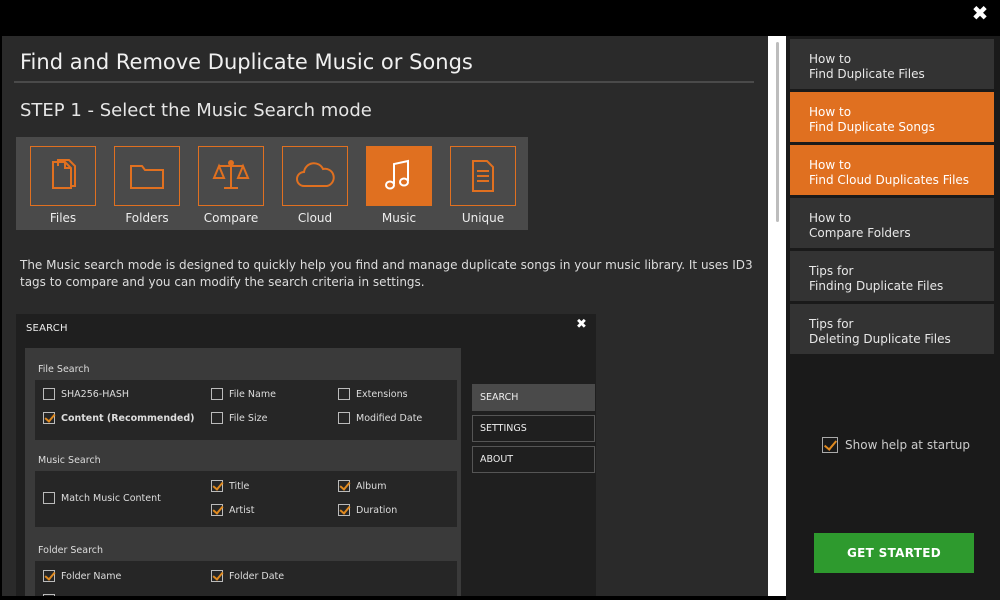 The height and width of the screenshot is (600, 1000). I want to click on get-started-button: GET STARTED, so click(894, 553).